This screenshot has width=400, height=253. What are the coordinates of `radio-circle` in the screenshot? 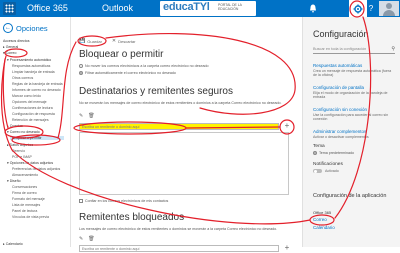 It's located at (81, 66).